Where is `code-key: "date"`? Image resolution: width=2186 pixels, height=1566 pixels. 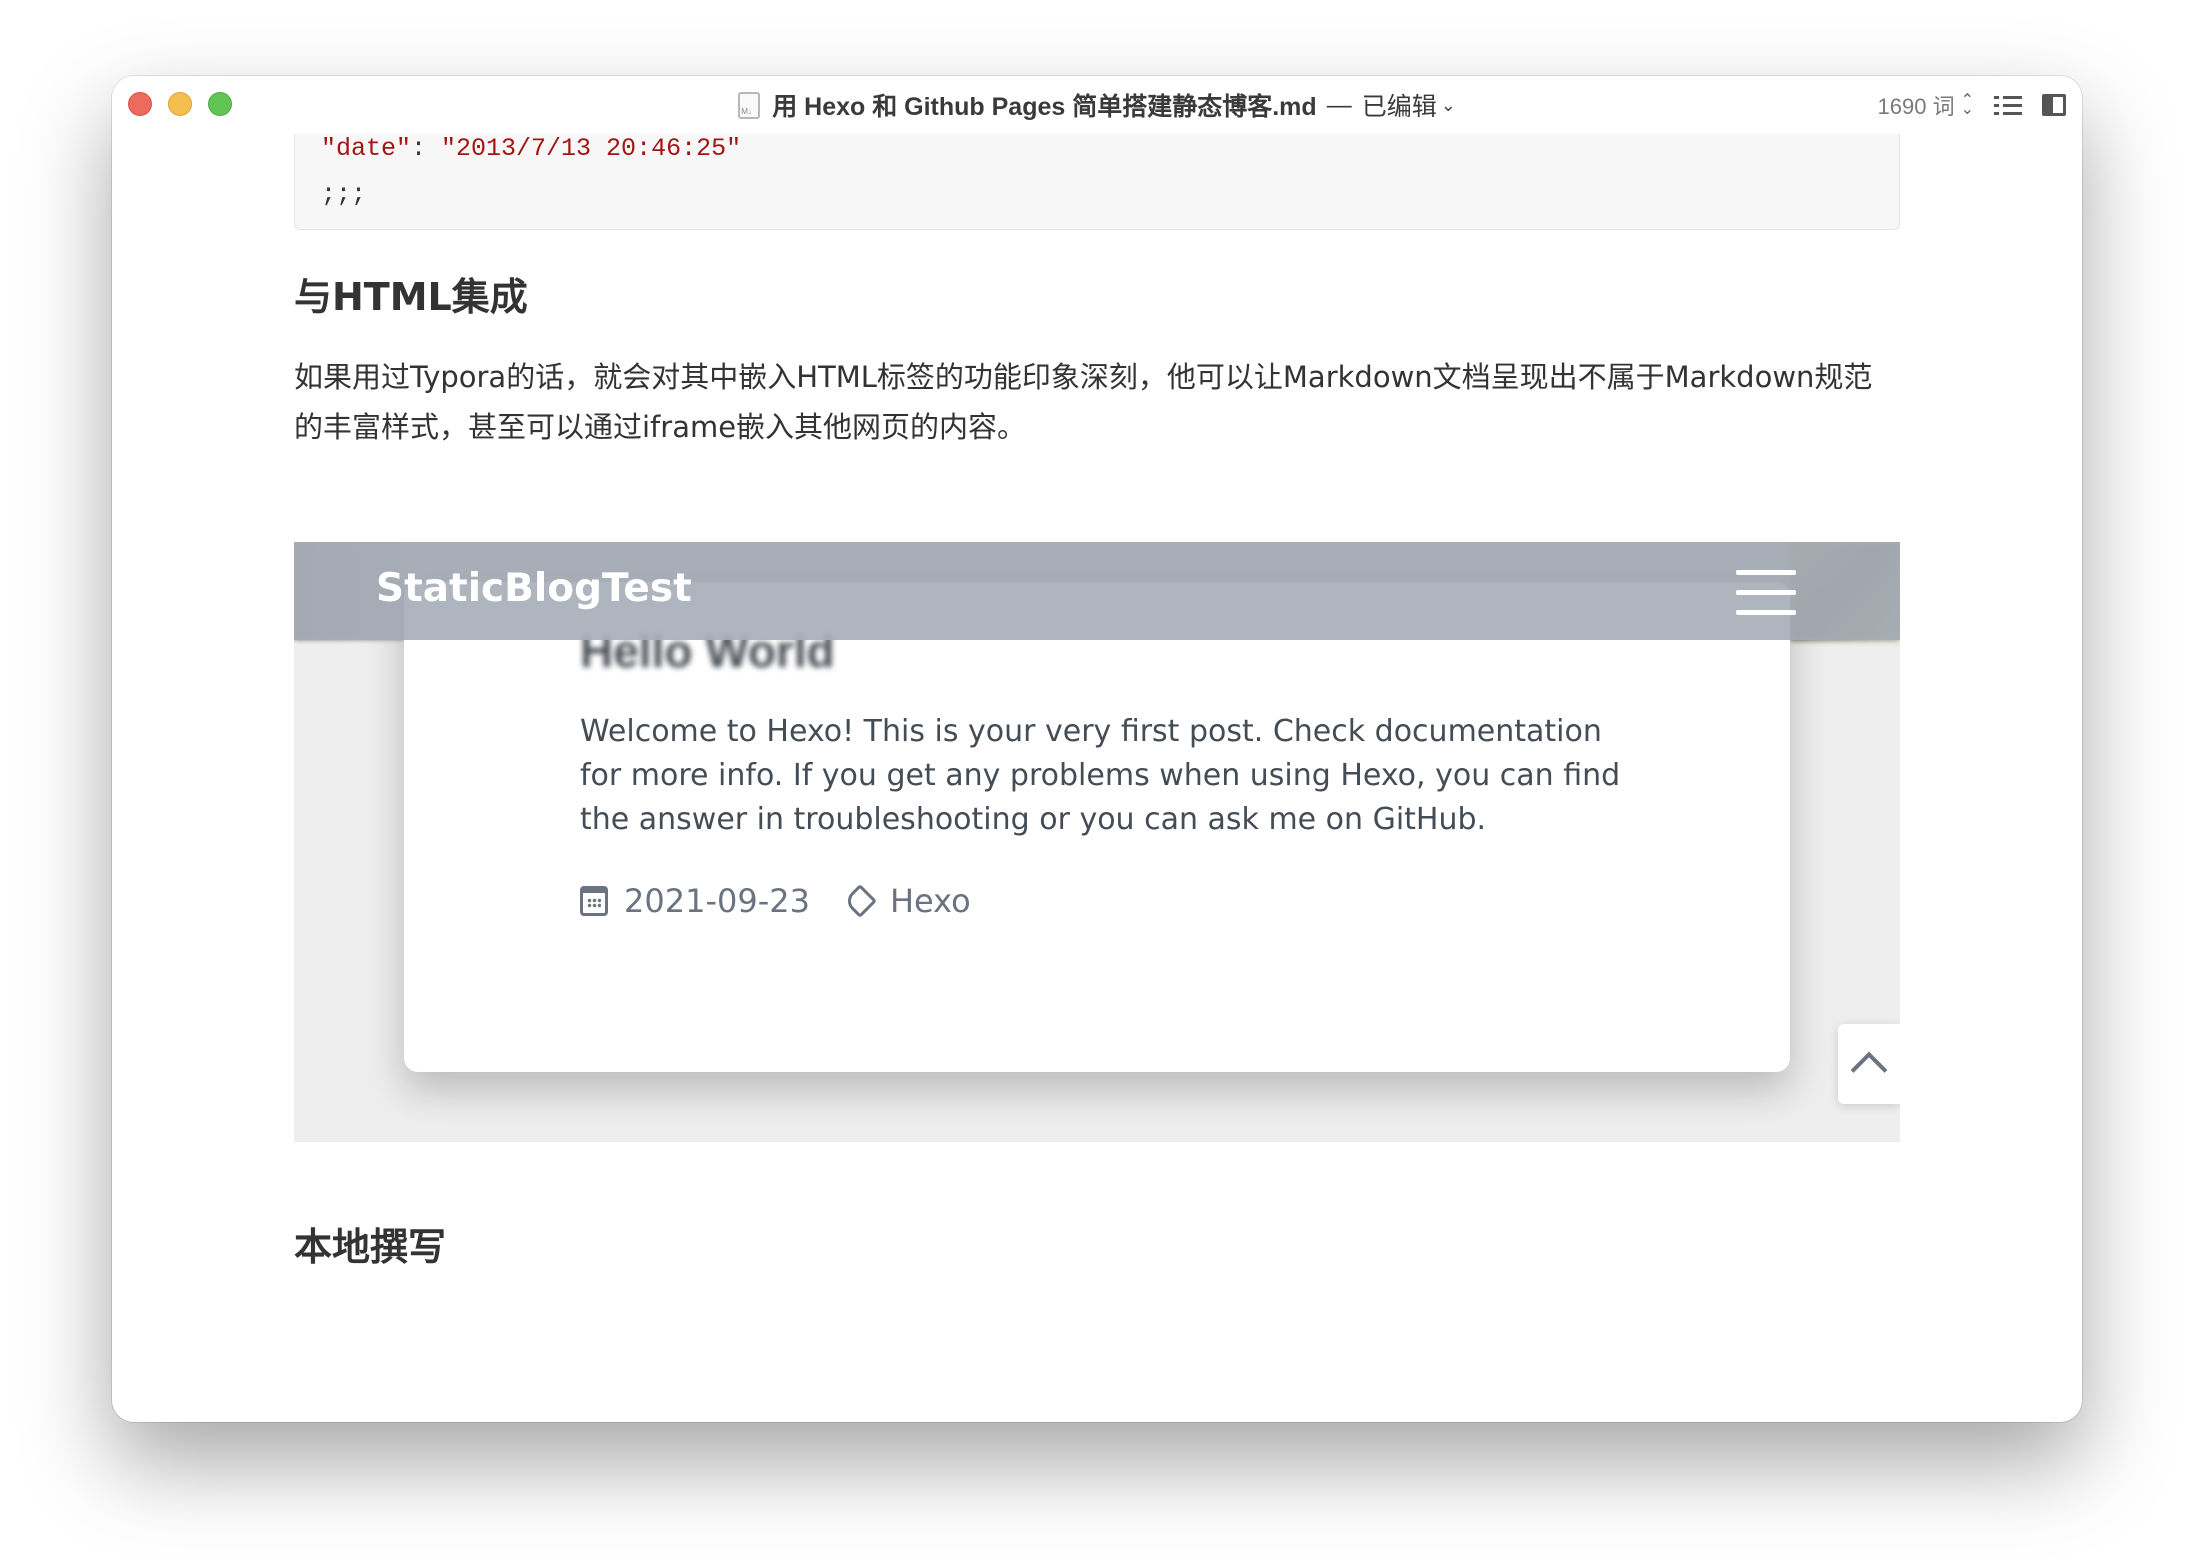 code-key: "date" is located at coordinates (366, 148).